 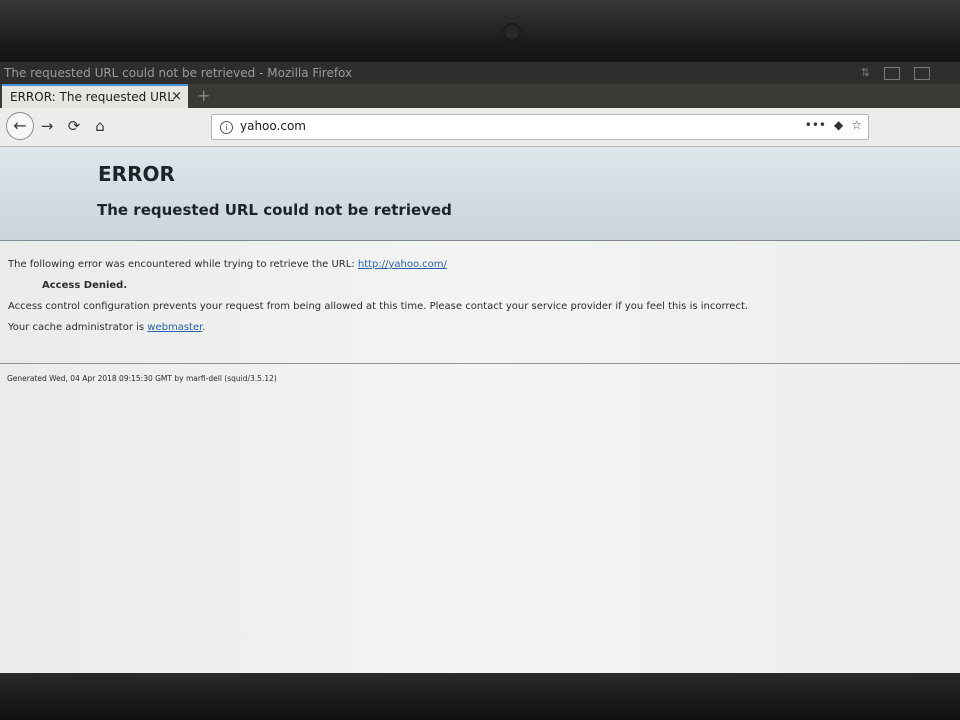 I want to click on bookmark-star-icon: ☆, so click(x=856, y=125).